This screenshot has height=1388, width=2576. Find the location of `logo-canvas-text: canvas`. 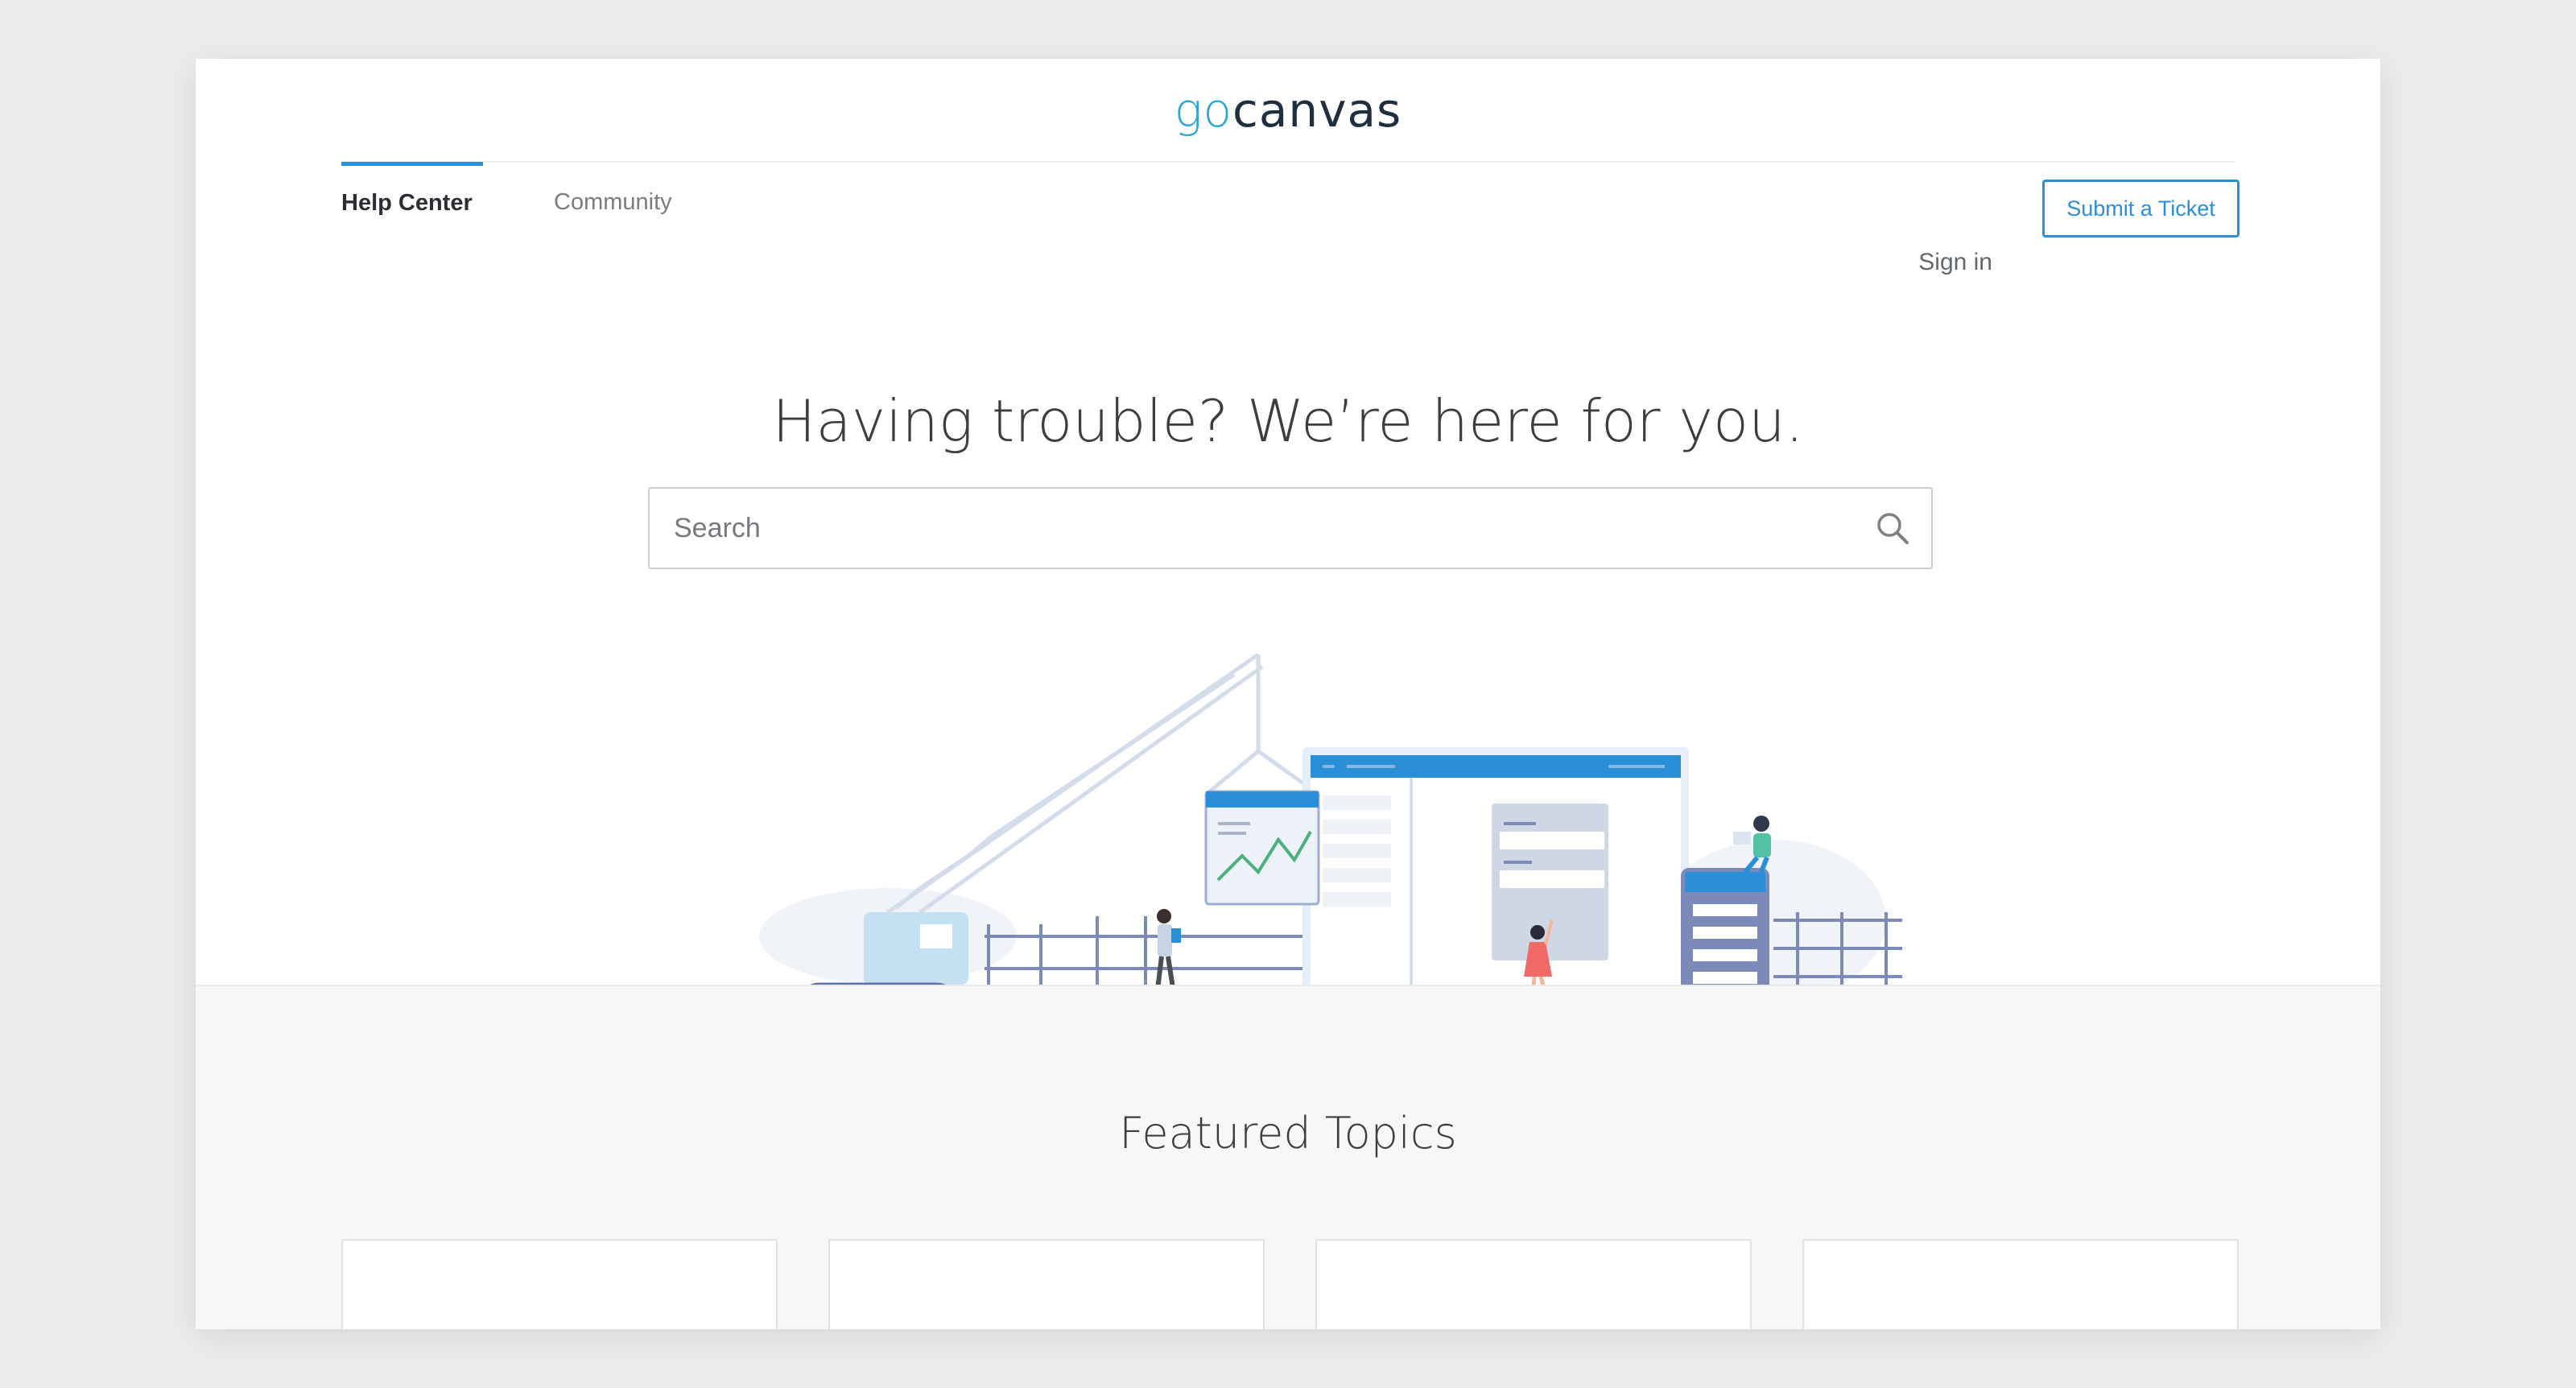

logo-canvas-text: canvas is located at coordinates (1317, 110).